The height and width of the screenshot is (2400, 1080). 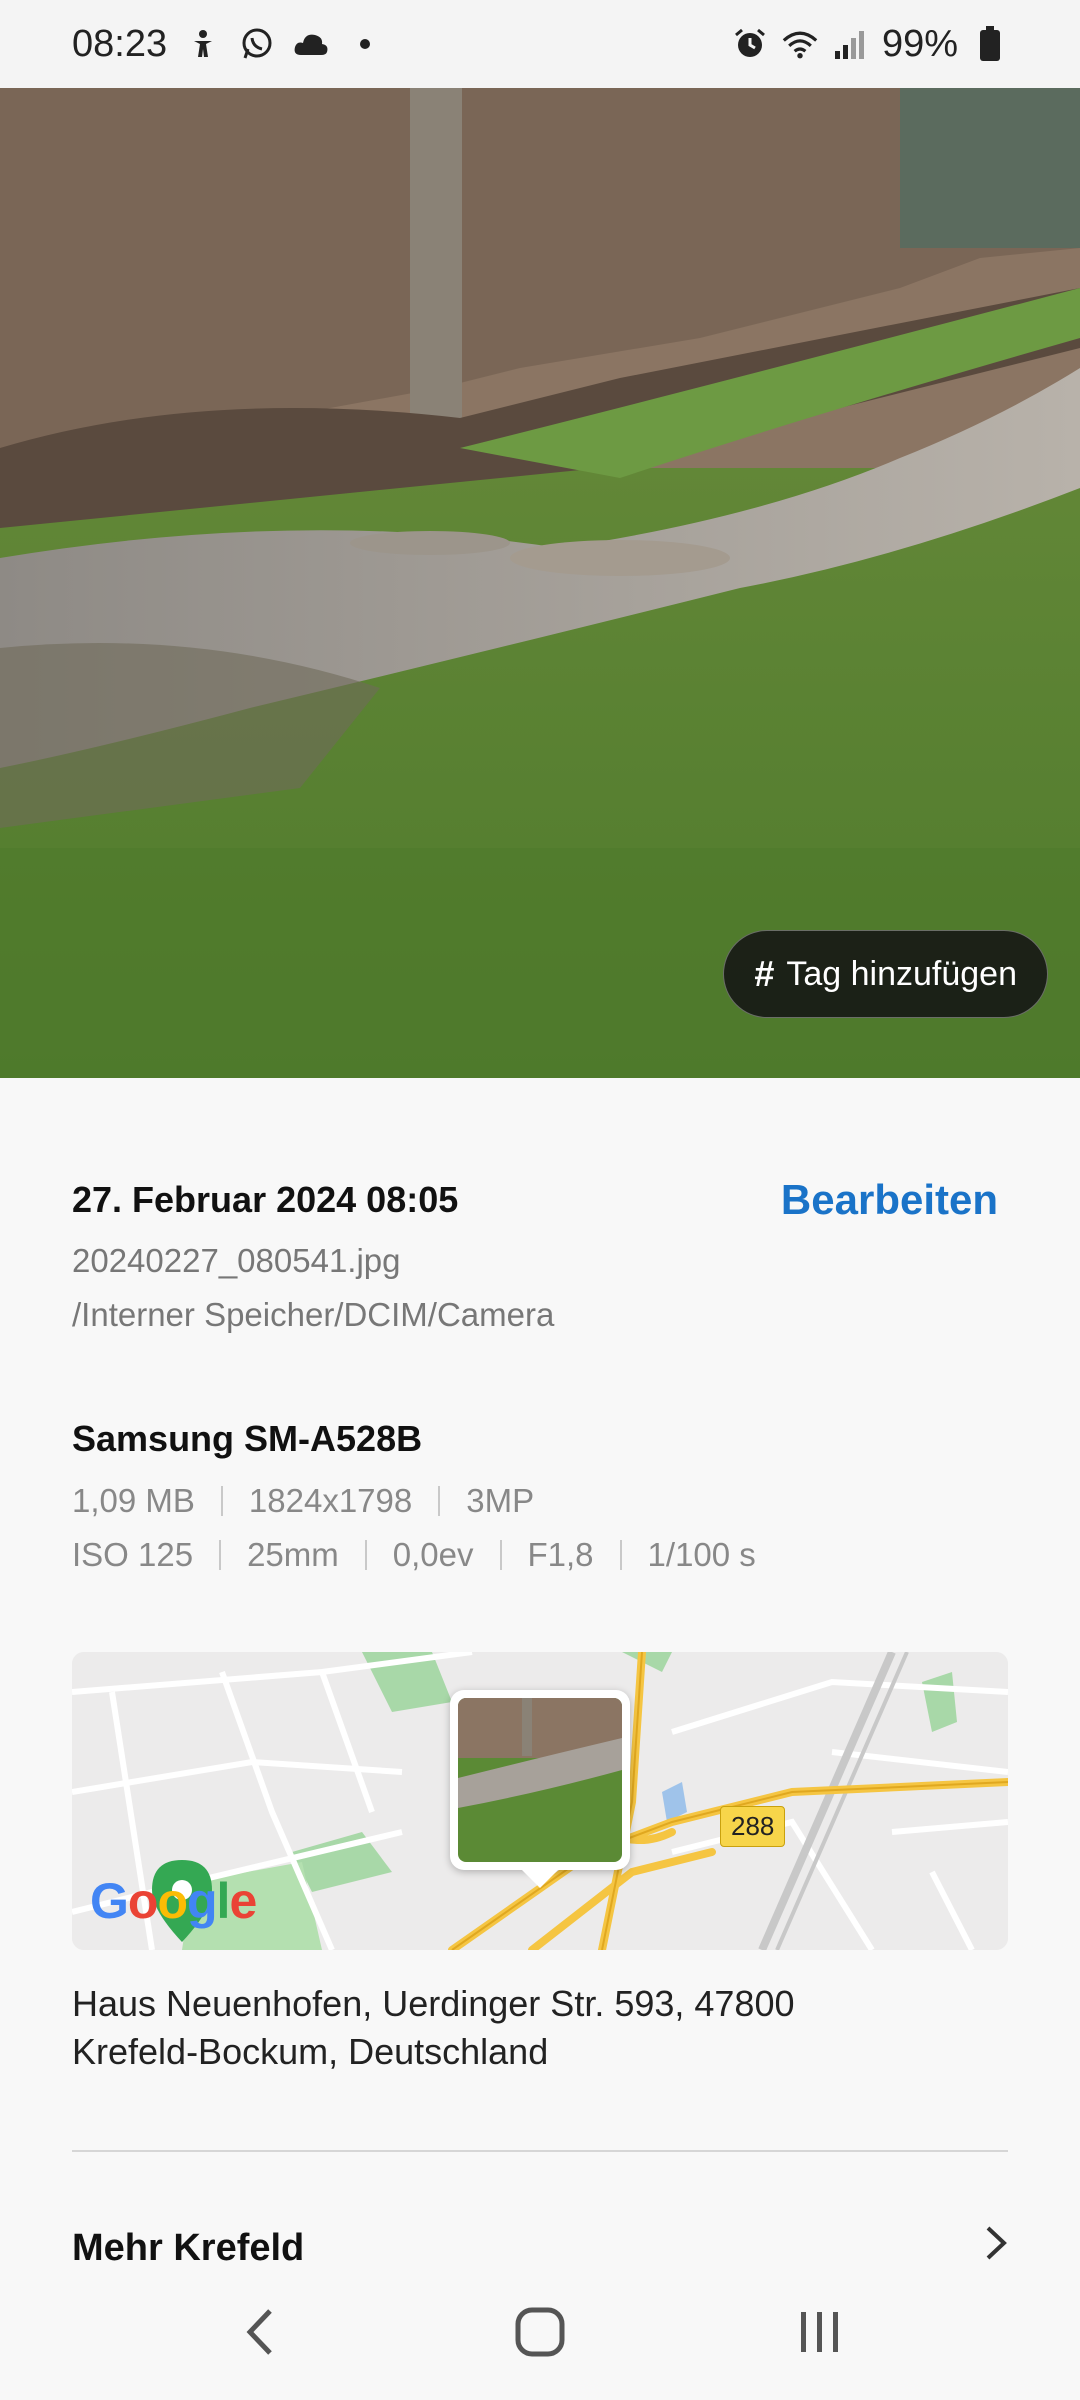 What do you see at coordinates (203, 44) in the screenshot?
I see `accessibility-icon` at bounding box center [203, 44].